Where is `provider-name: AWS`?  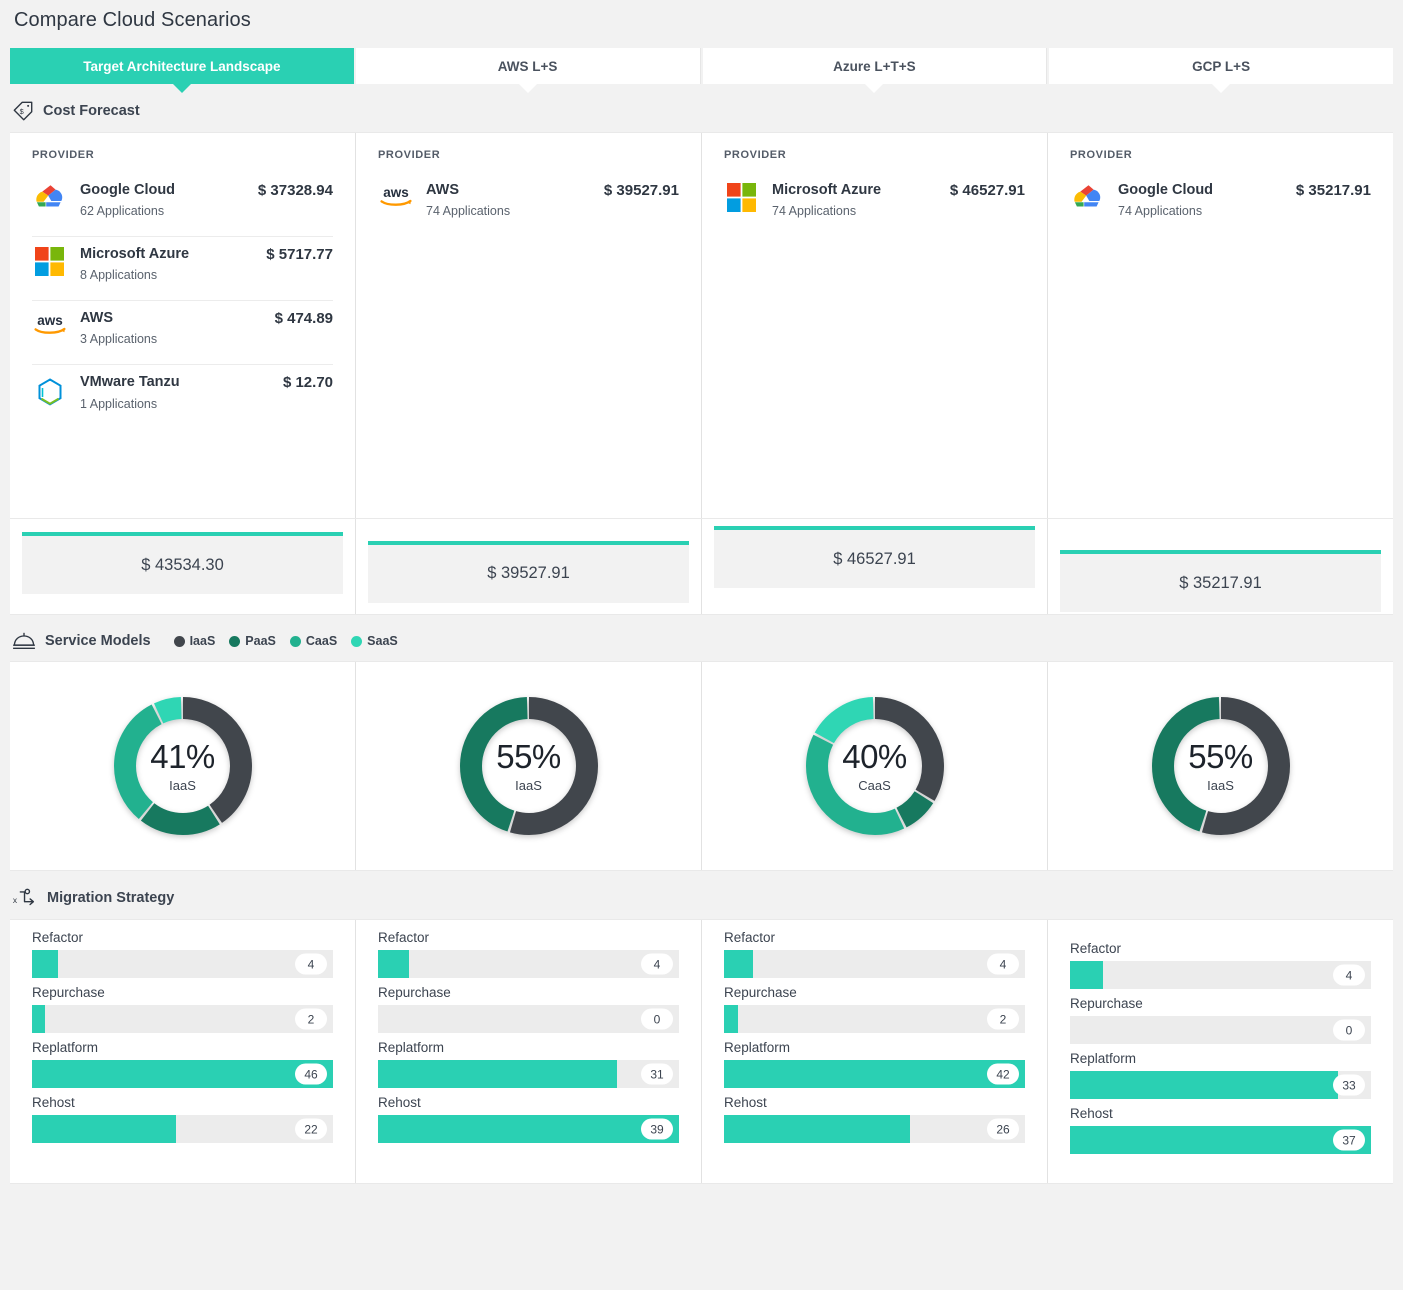
provider-name: AWS is located at coordinates (443, 190).